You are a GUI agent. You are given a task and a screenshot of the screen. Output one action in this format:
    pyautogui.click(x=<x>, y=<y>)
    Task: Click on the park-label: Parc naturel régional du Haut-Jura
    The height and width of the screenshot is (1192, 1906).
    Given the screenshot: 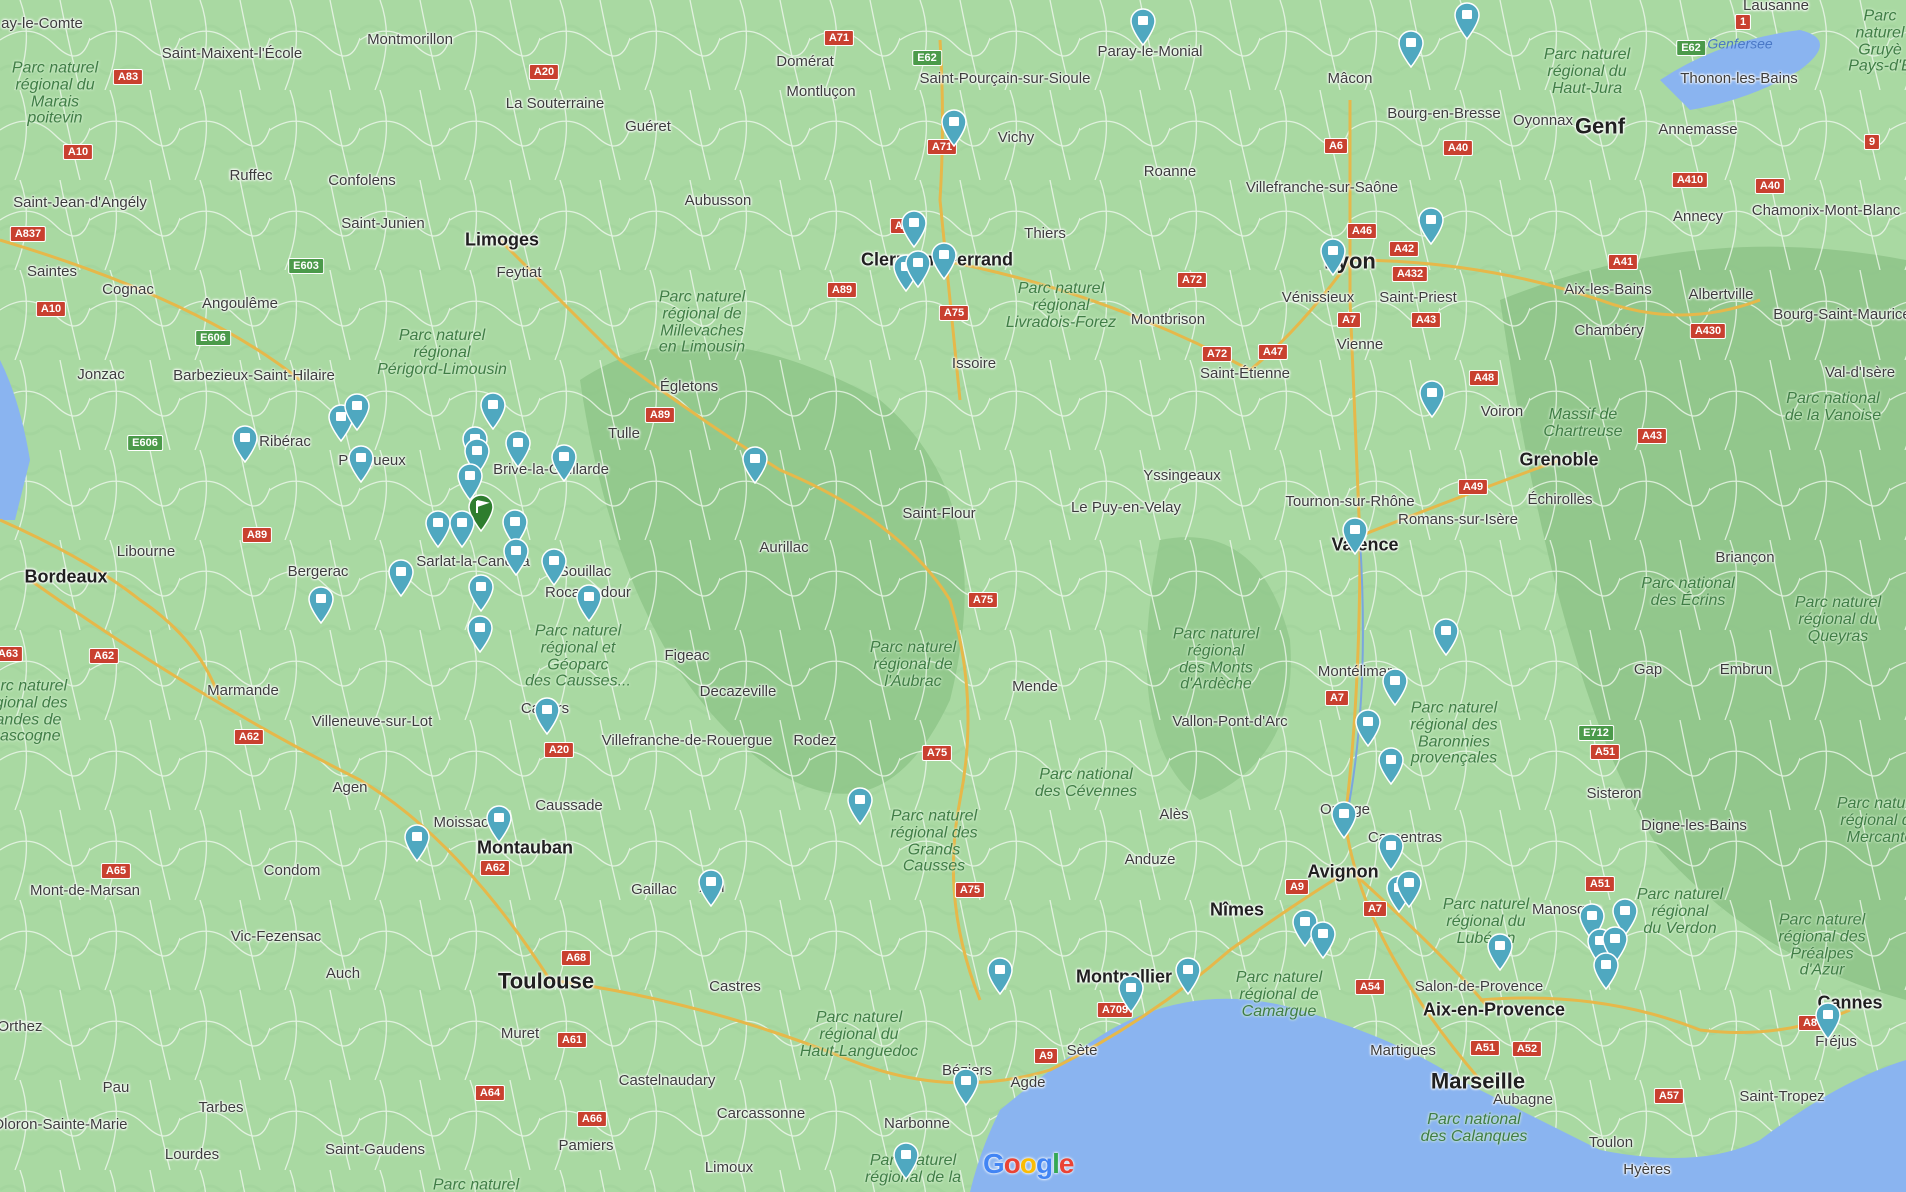 What is the action you would take?
    pyautogui.click(x=1587, y=71)
    